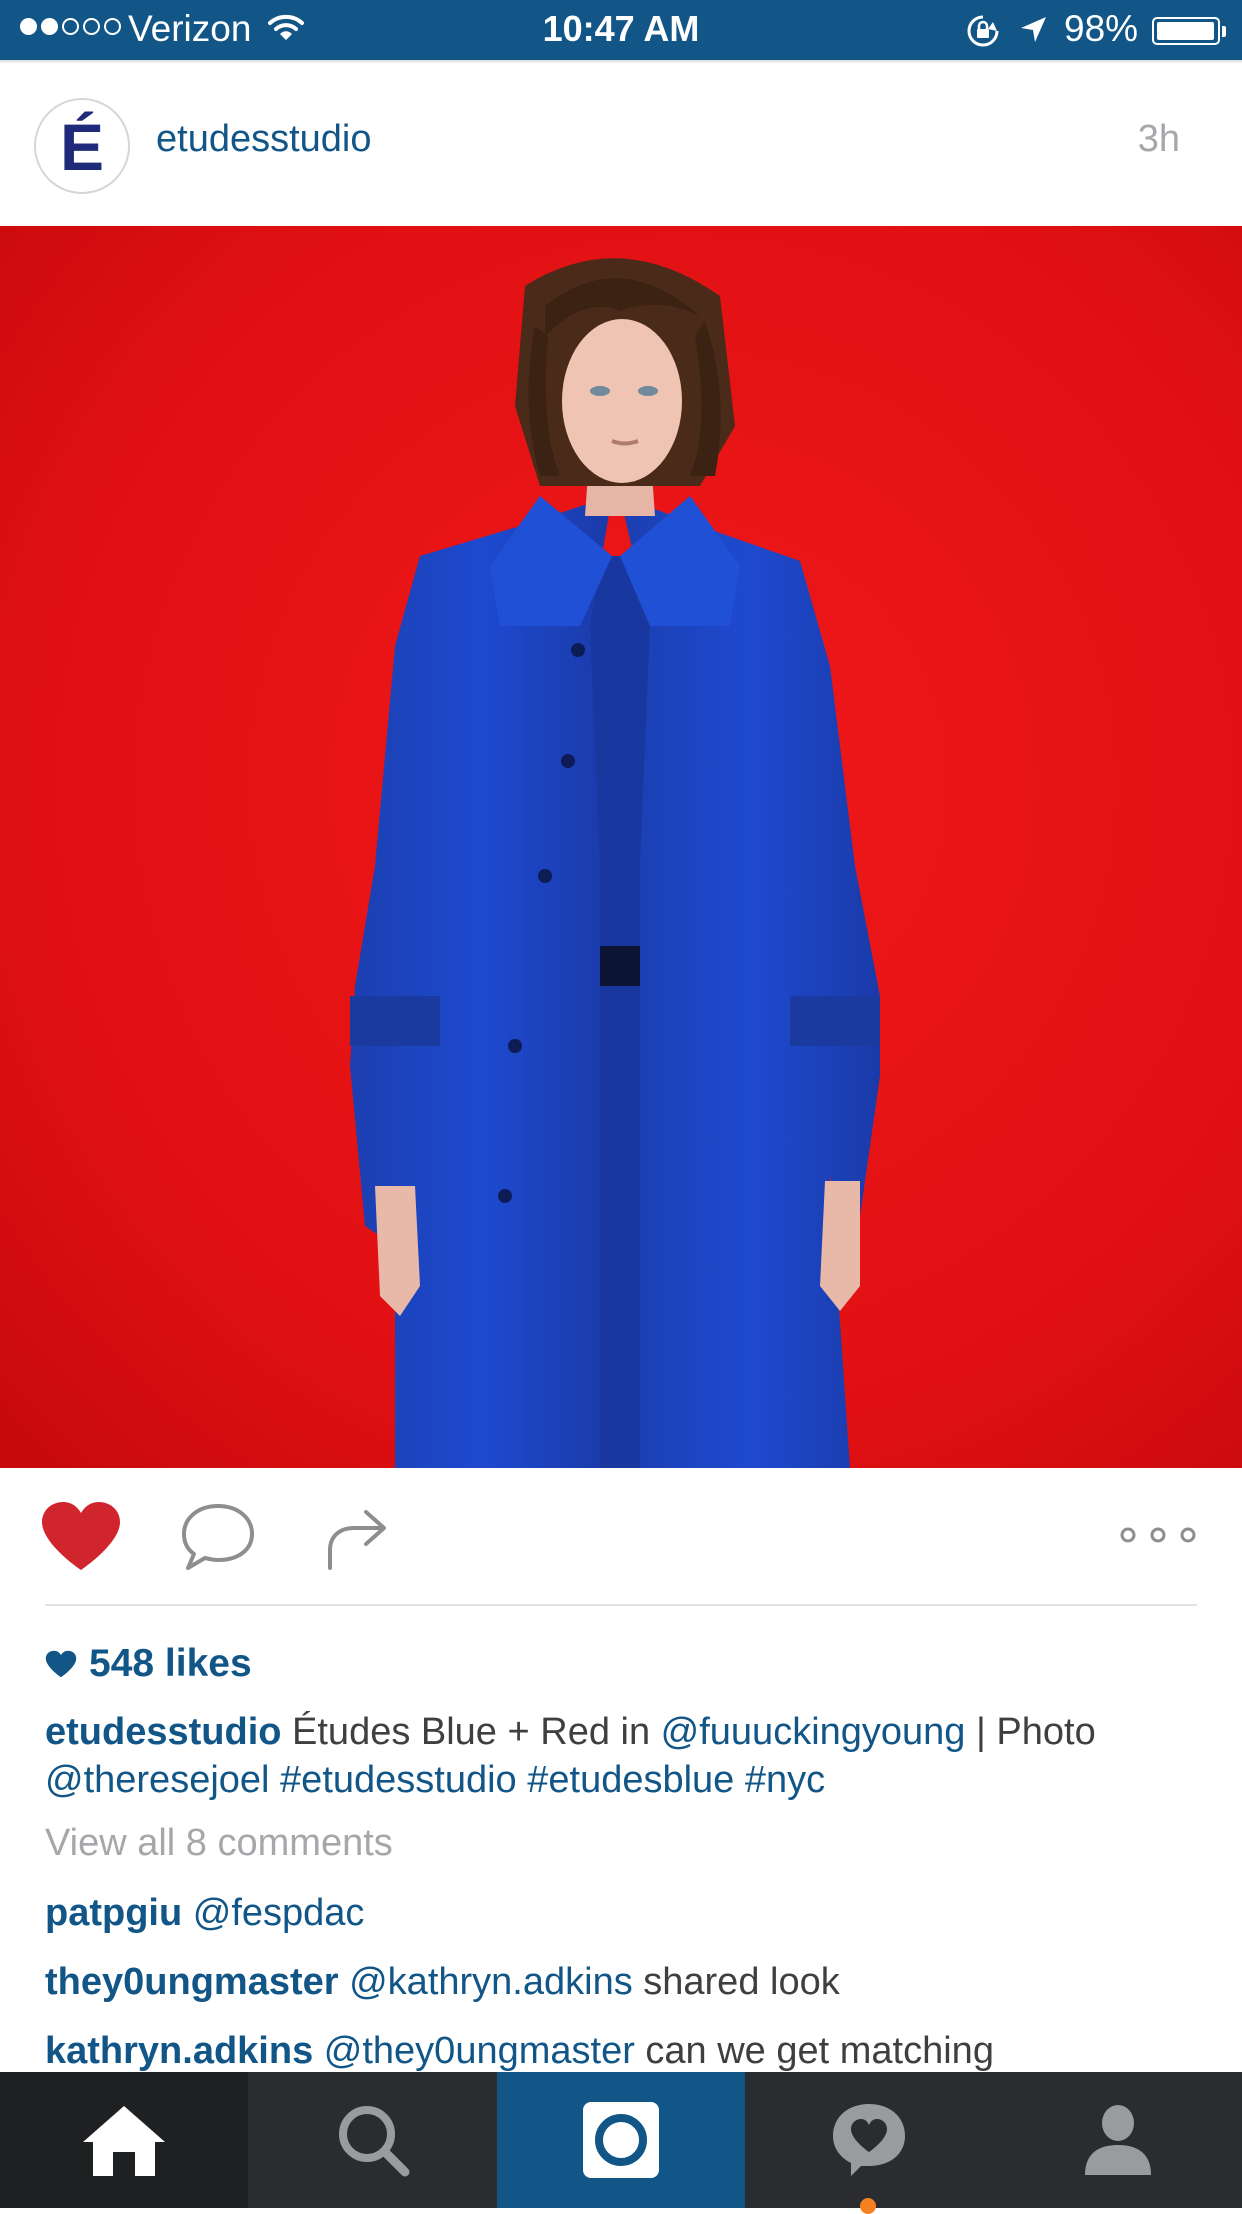 Image resolution: width=1242 pixels, height=2214 pixels. I want to click on caption-hashtag: #etudesstudio, so click(398, 1780).